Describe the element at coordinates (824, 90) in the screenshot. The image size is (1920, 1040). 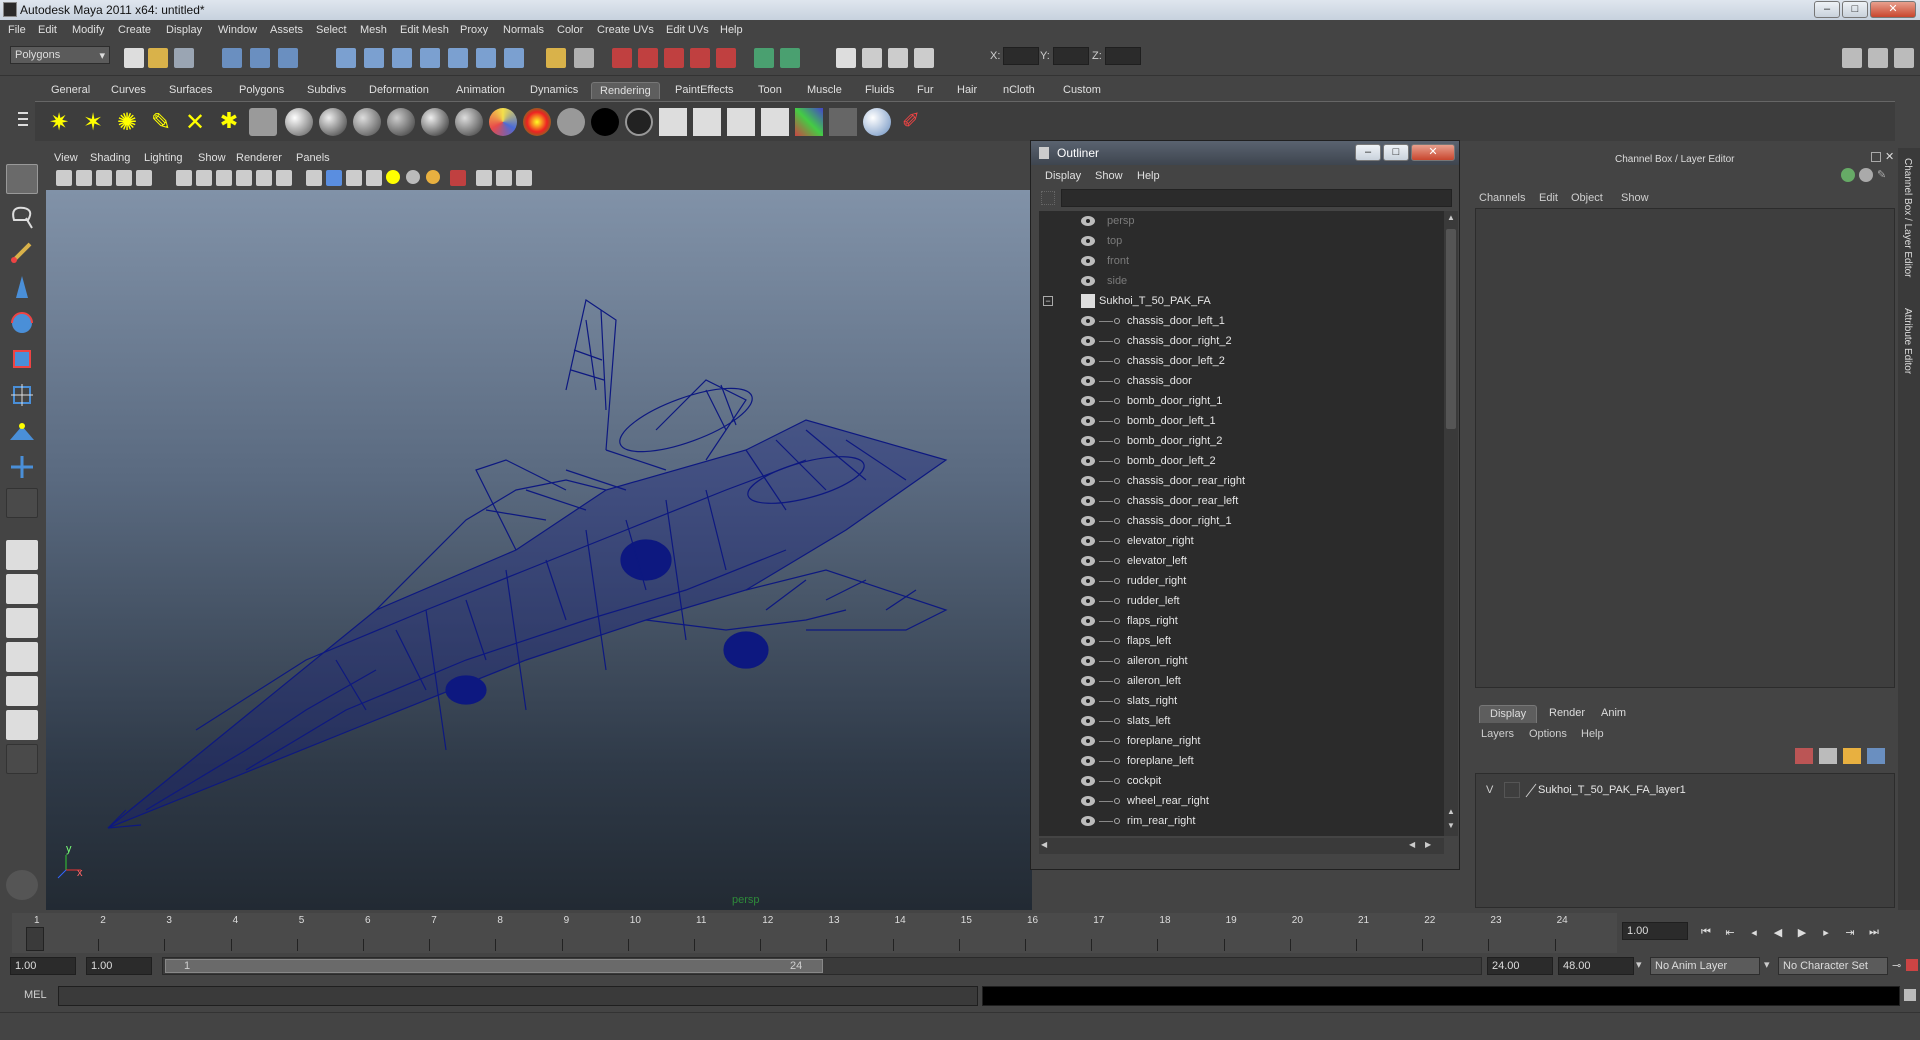
I see `shelf-tab-muscle: Muscle` at that location.